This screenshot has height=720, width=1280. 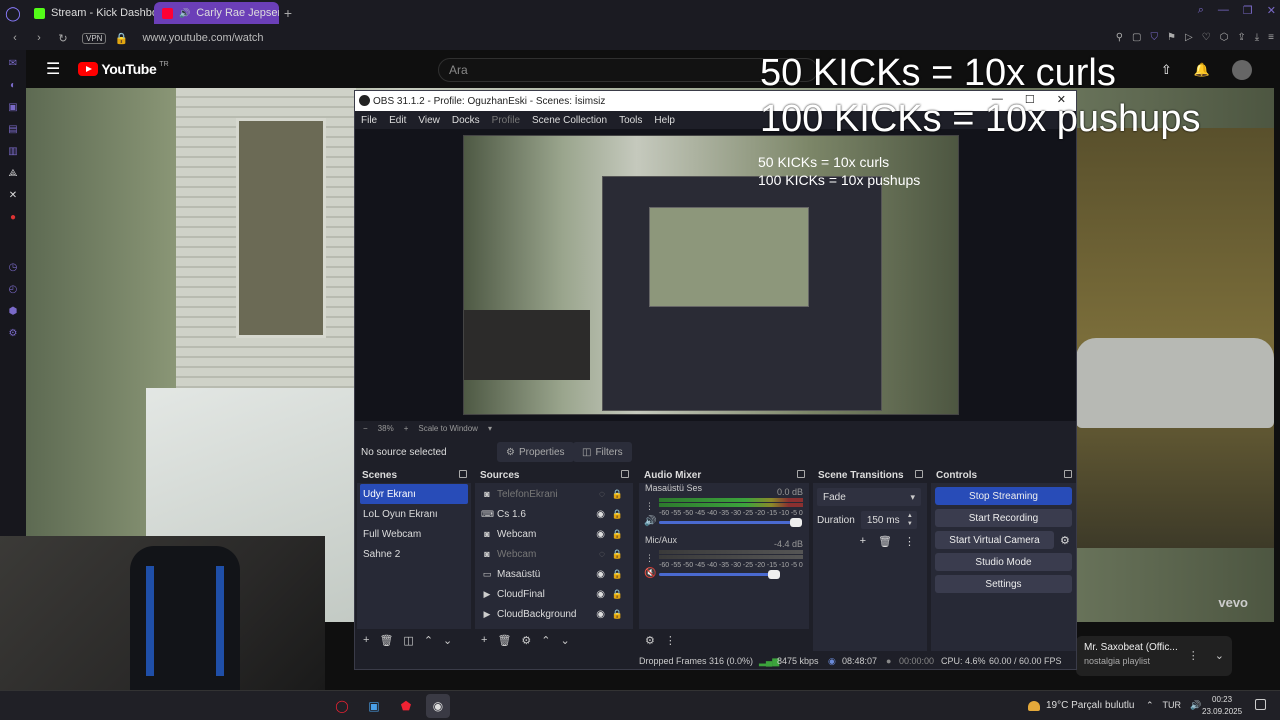 What do you see at coordinates (13, 13) in the screenshot?
I see `opera-logo-icon: ◯` at bounding box center [13, 13].